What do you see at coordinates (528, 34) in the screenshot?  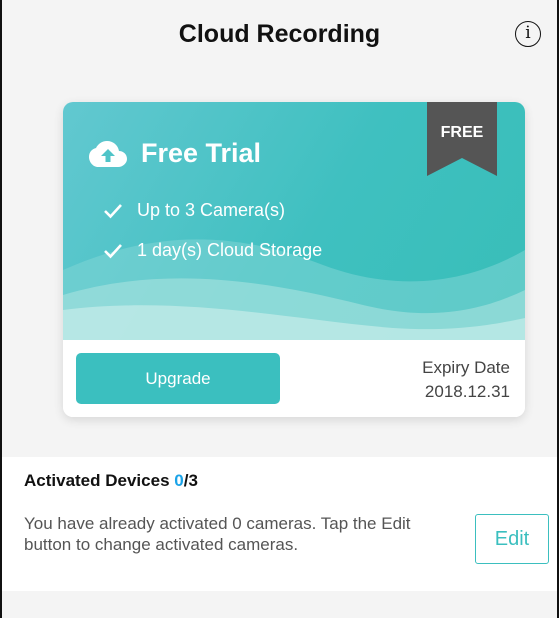 I see `info-icon: i` at bounding box center [528, 34].